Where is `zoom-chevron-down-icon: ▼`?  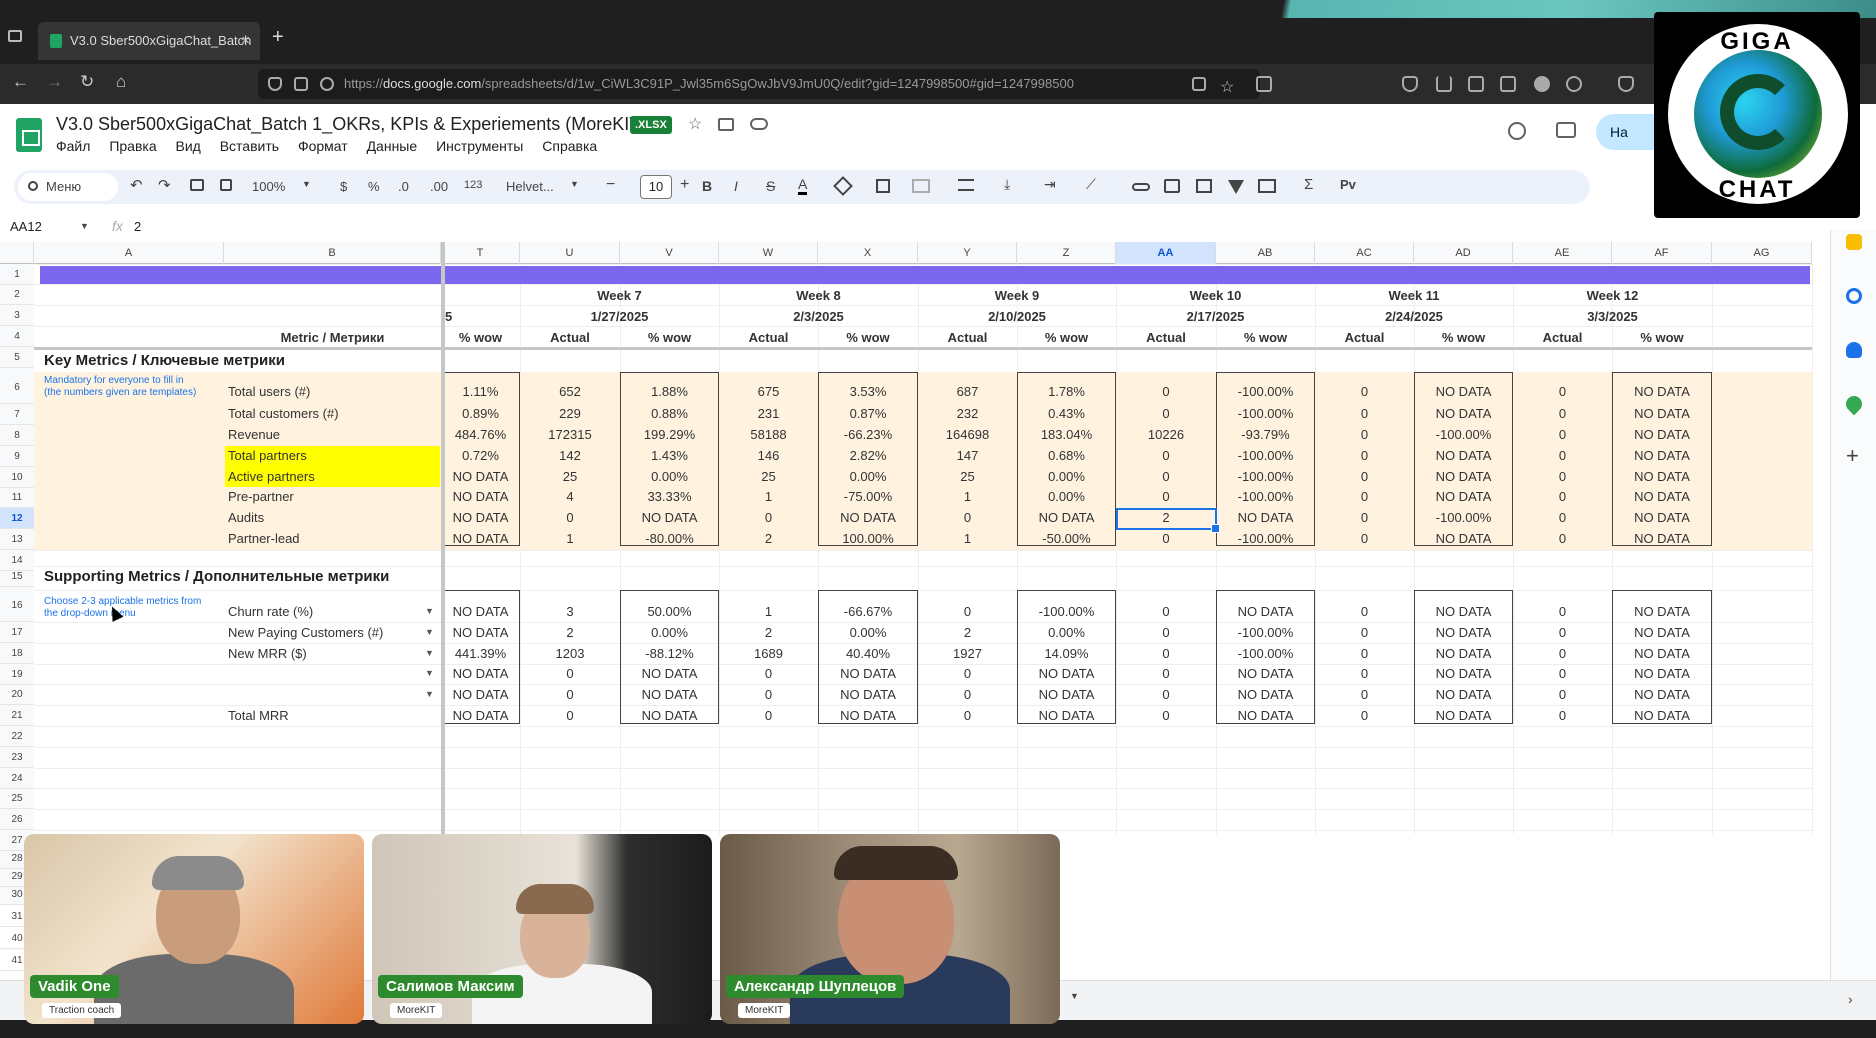 zoom-chevron-down-icon: ▼ is located at coordinates (306, 184).